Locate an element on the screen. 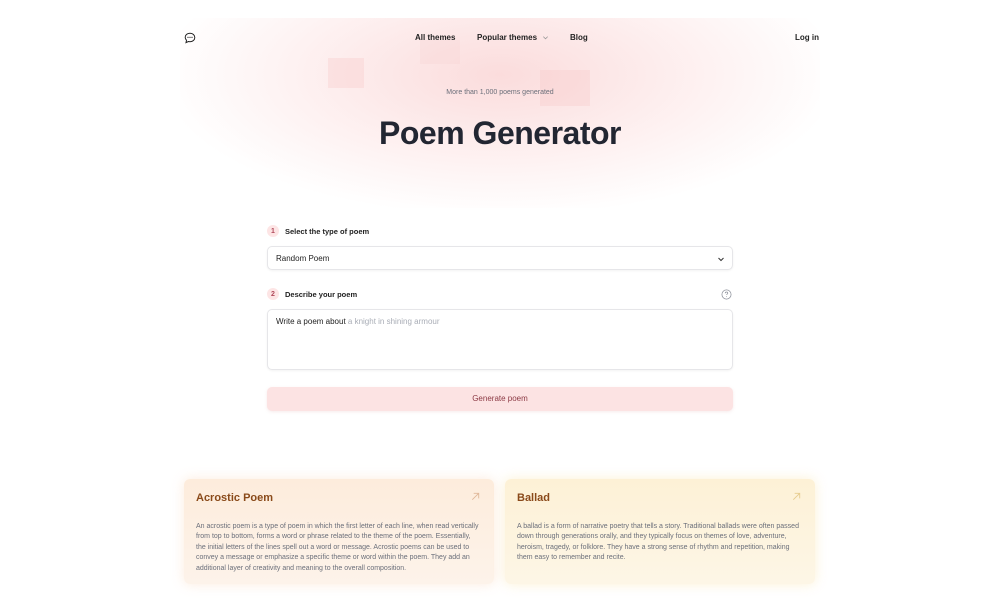 This screenshot has height=600, width=1000. step-2-label: 2 Describe your poem is located at coordinates (312, 294).